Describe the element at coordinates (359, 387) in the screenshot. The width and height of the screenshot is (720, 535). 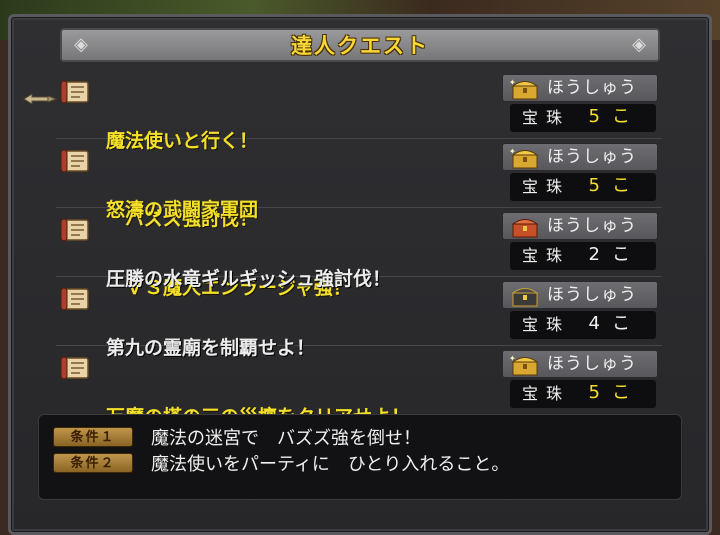
I see `quest-row: 万魔の塔の三の災壇をクリアせよ！ ✦ ほうしゅう 宝珠 5こ` at that location.